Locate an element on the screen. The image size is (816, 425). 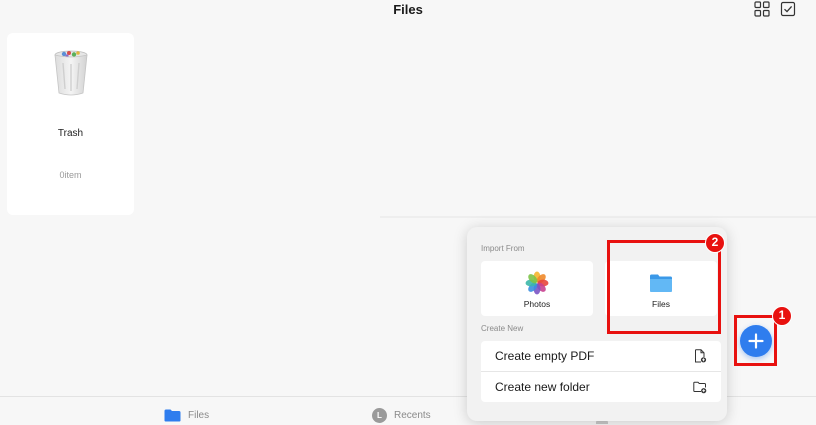
step-badge-1: 1 is located at coordinates (782, 316).